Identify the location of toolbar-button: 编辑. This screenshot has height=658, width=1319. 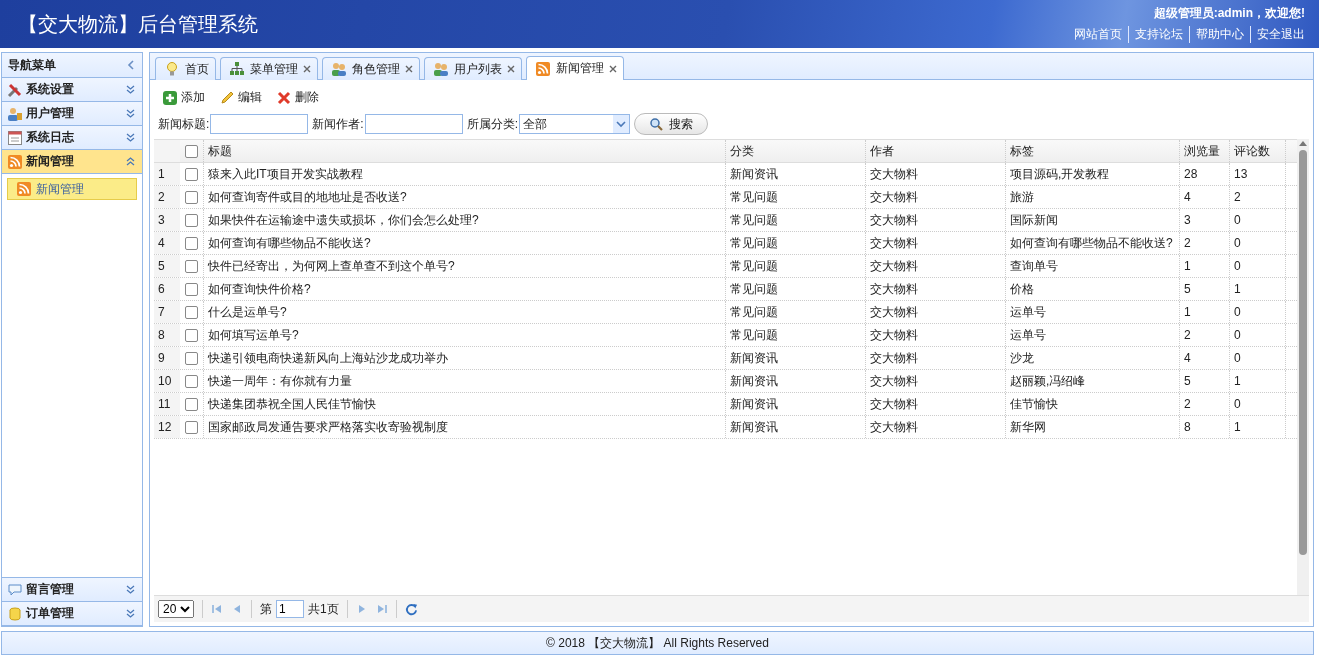
(240, 97).